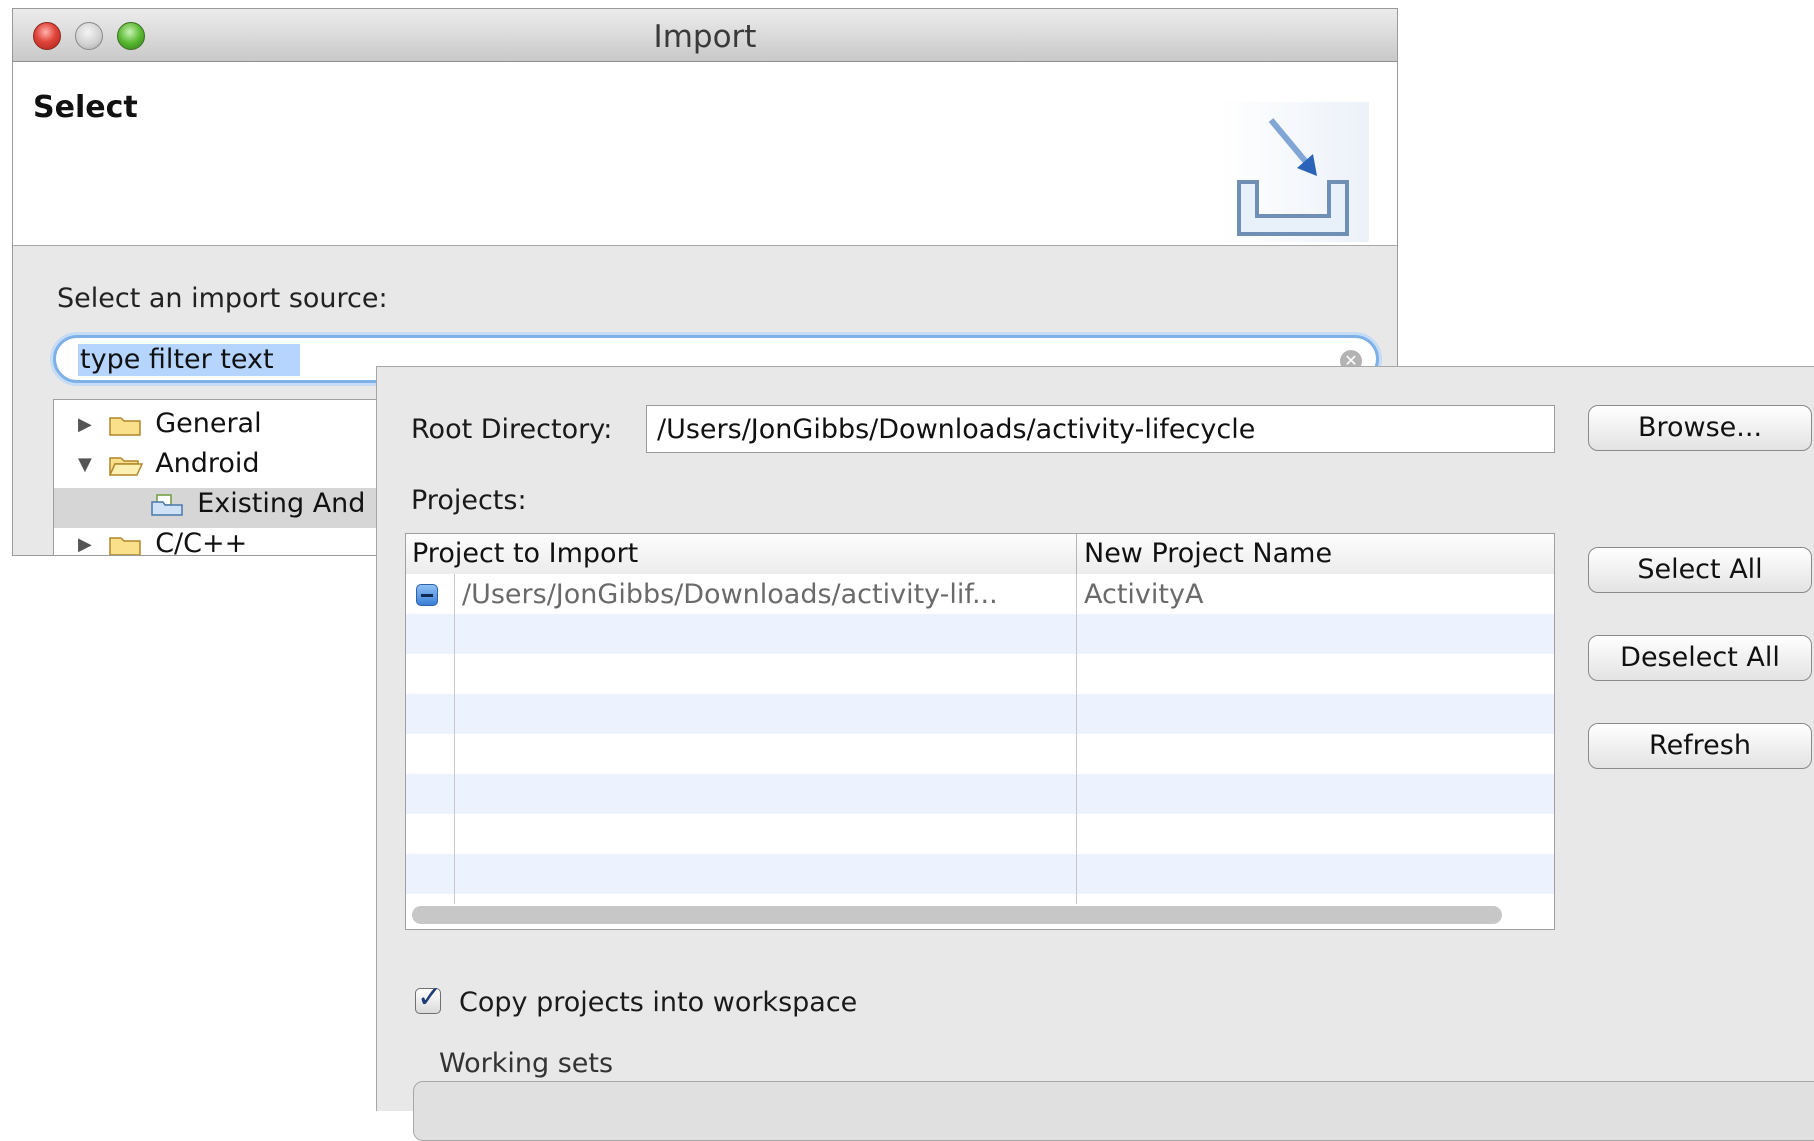  What do you see at coordinates (166, 504) in the screenshot?
I see `android-project-icon` at bounding box center [166, 504].